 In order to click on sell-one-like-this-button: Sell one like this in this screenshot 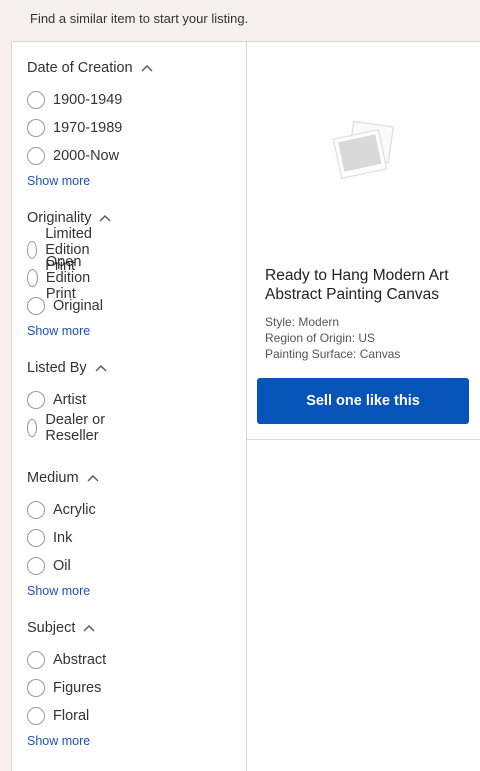, I will do `click(363, 401)`.